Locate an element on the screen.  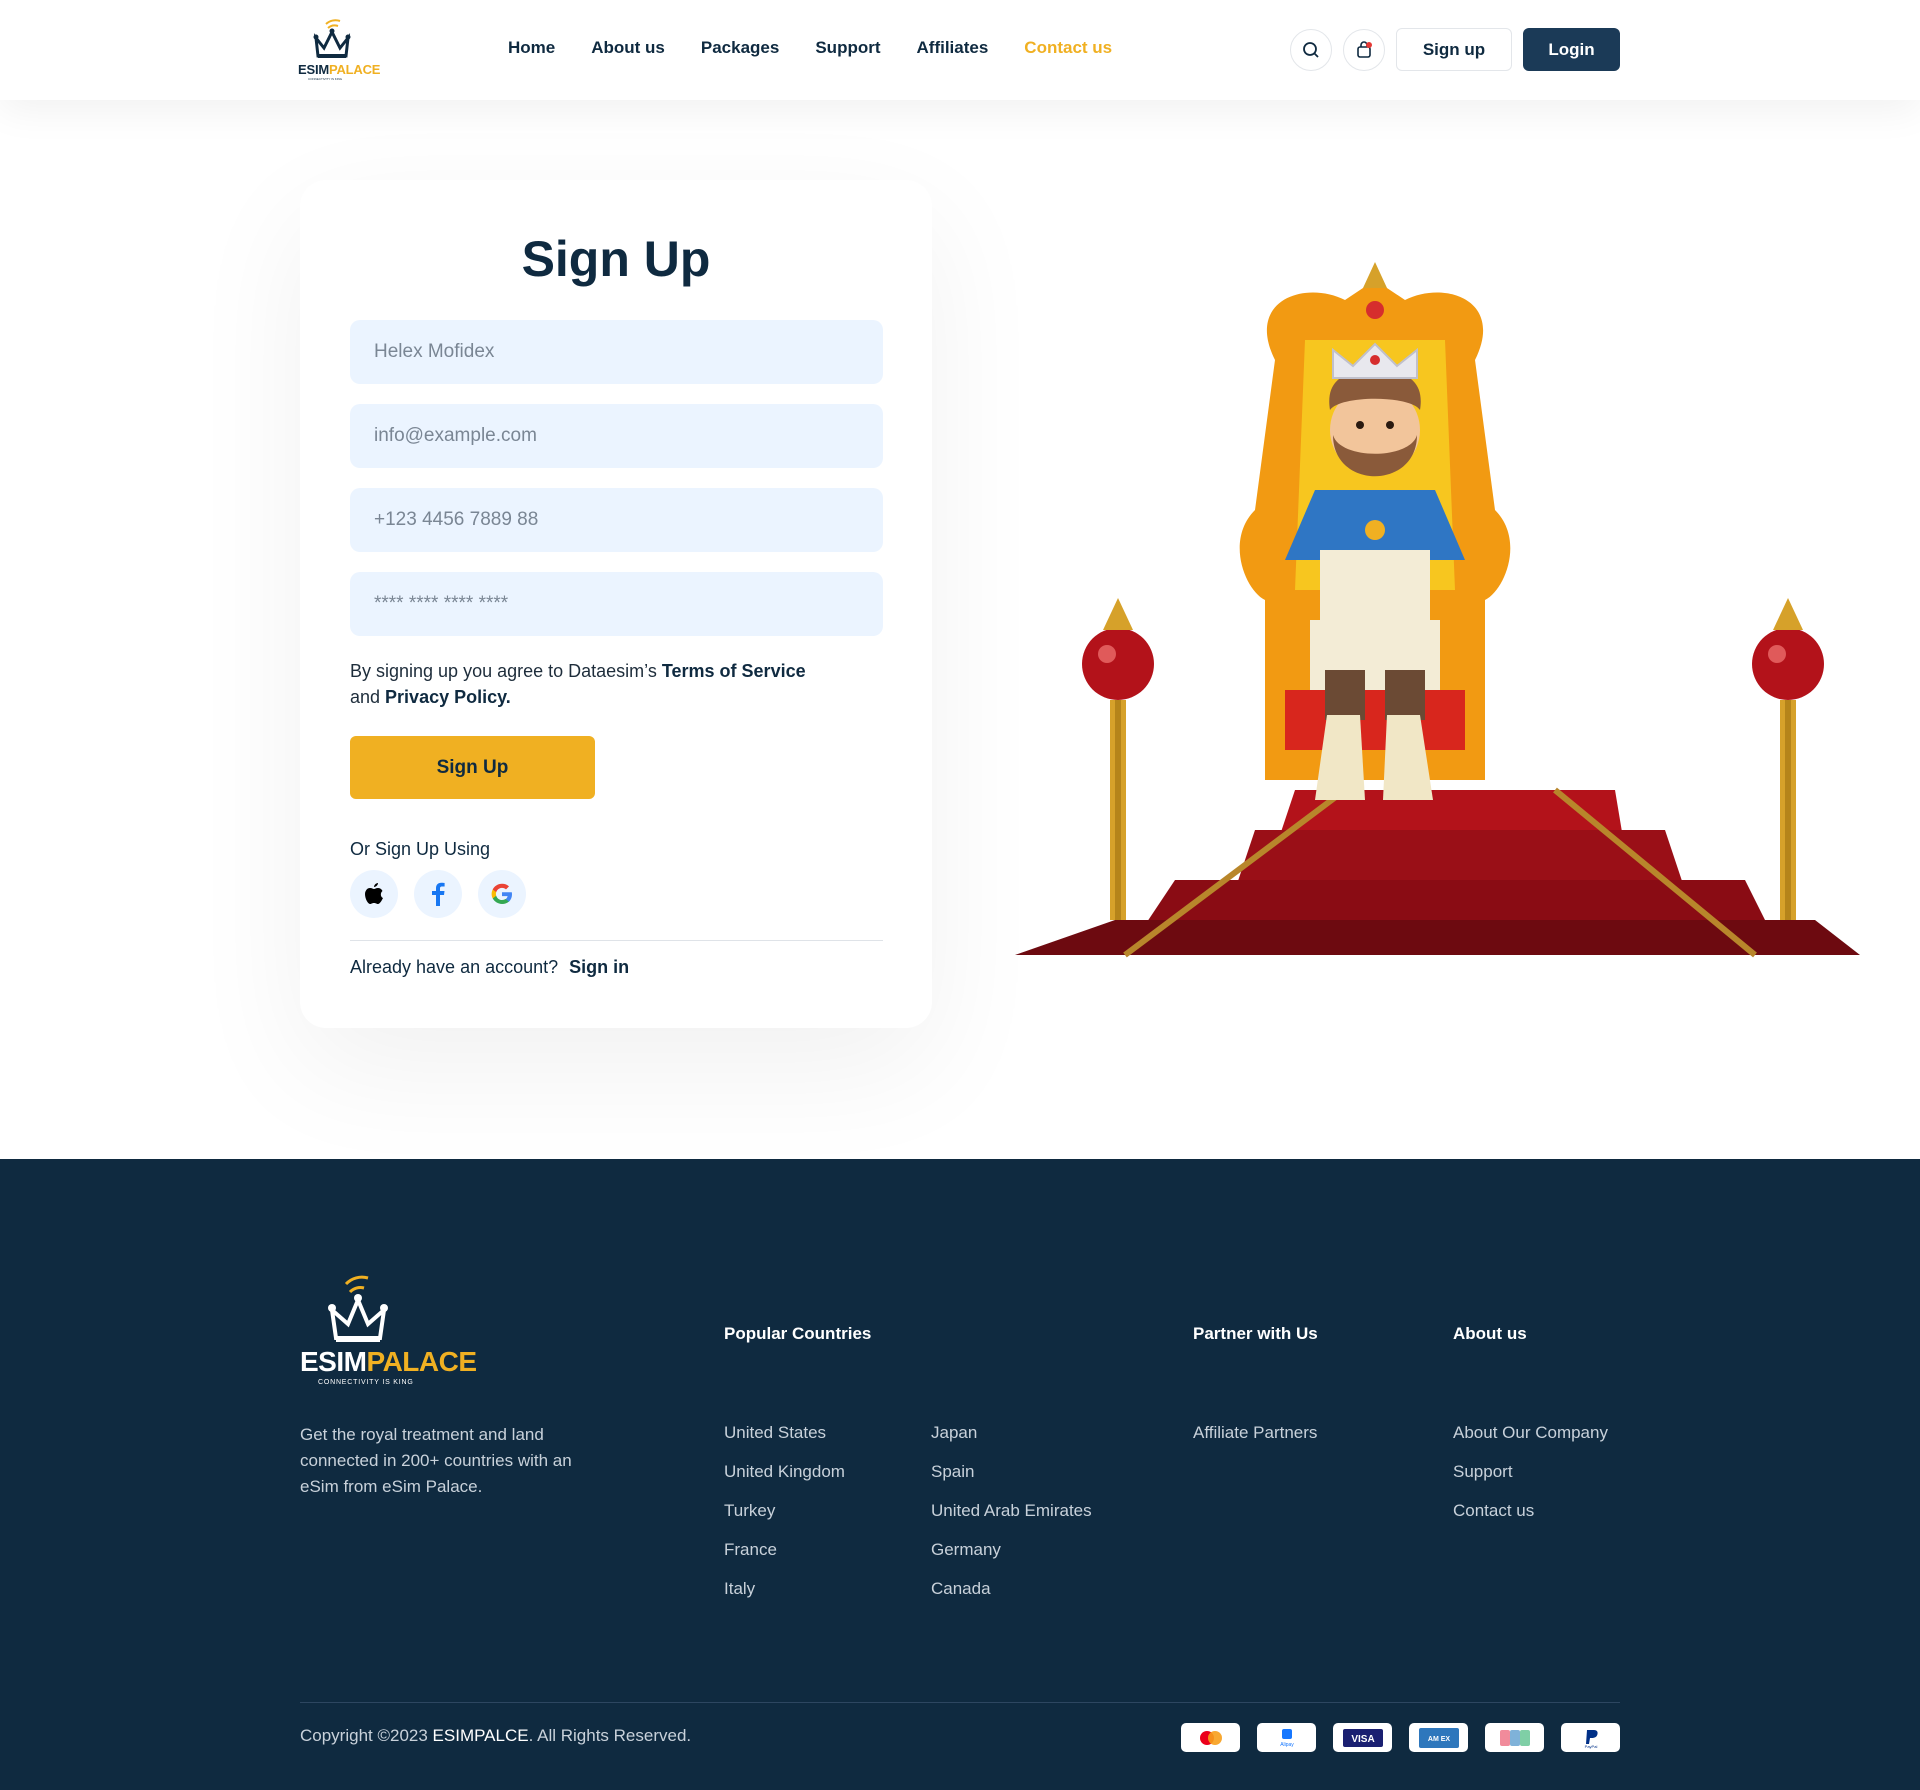
cart-button is located at coordinates (1364, 50).